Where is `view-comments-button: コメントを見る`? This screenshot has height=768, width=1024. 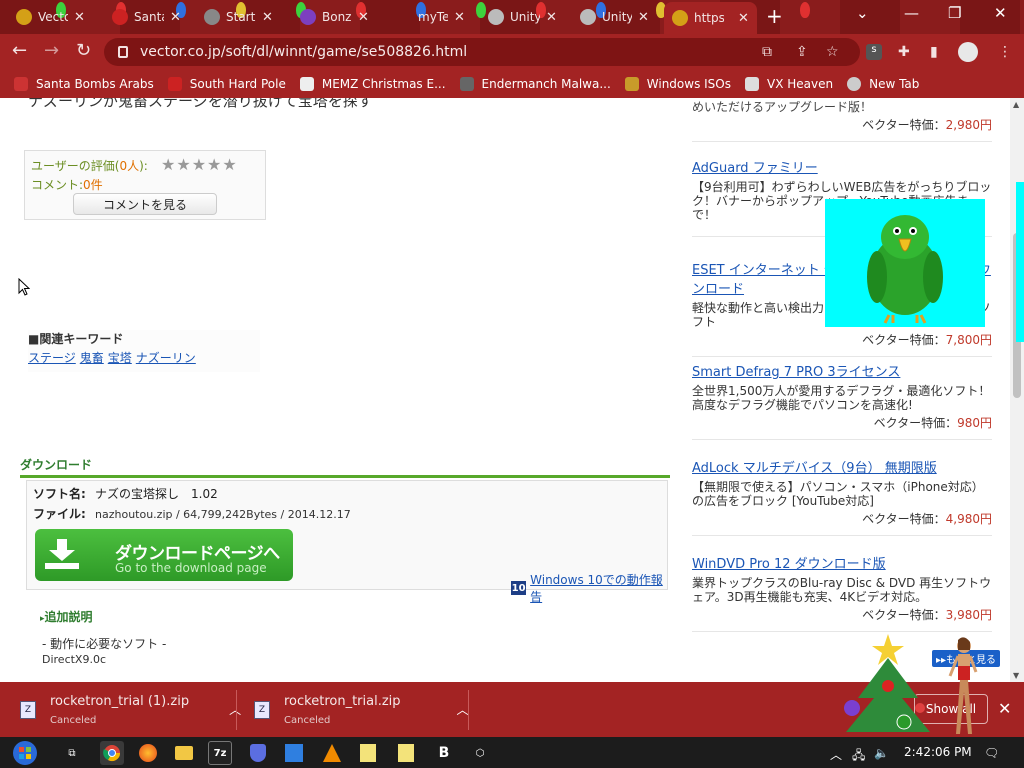 view-comments-button: コメントを見る is located at coordinates (145, 204).